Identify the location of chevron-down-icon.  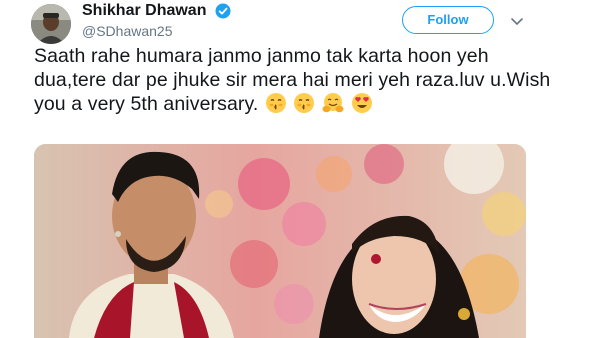
(517, 19).